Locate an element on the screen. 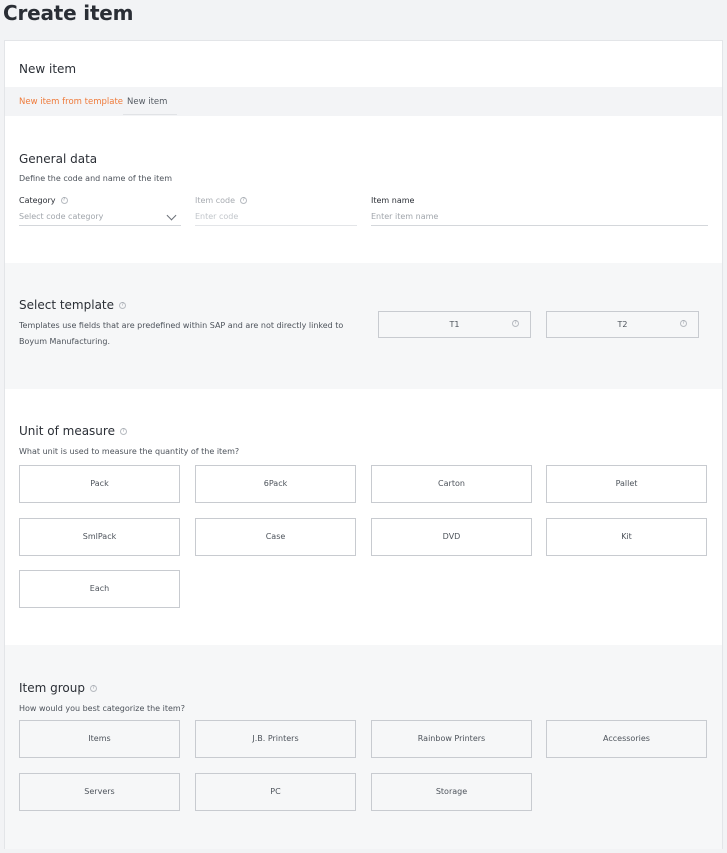  tab-new-item: New item is located at coordinates (147, 102).